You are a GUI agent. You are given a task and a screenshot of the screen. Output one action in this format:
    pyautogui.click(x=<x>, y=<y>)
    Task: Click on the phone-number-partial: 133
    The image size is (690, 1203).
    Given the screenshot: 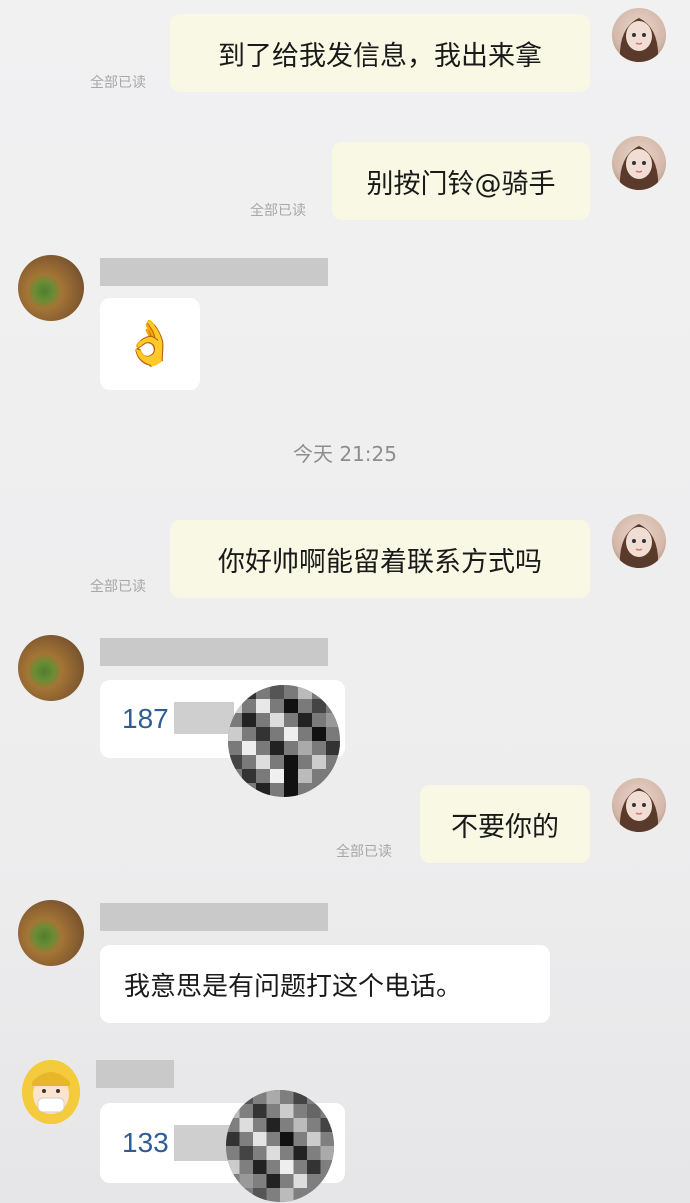 What is the action you would take?
    pyautogui.click(x=145, y=1143)
    